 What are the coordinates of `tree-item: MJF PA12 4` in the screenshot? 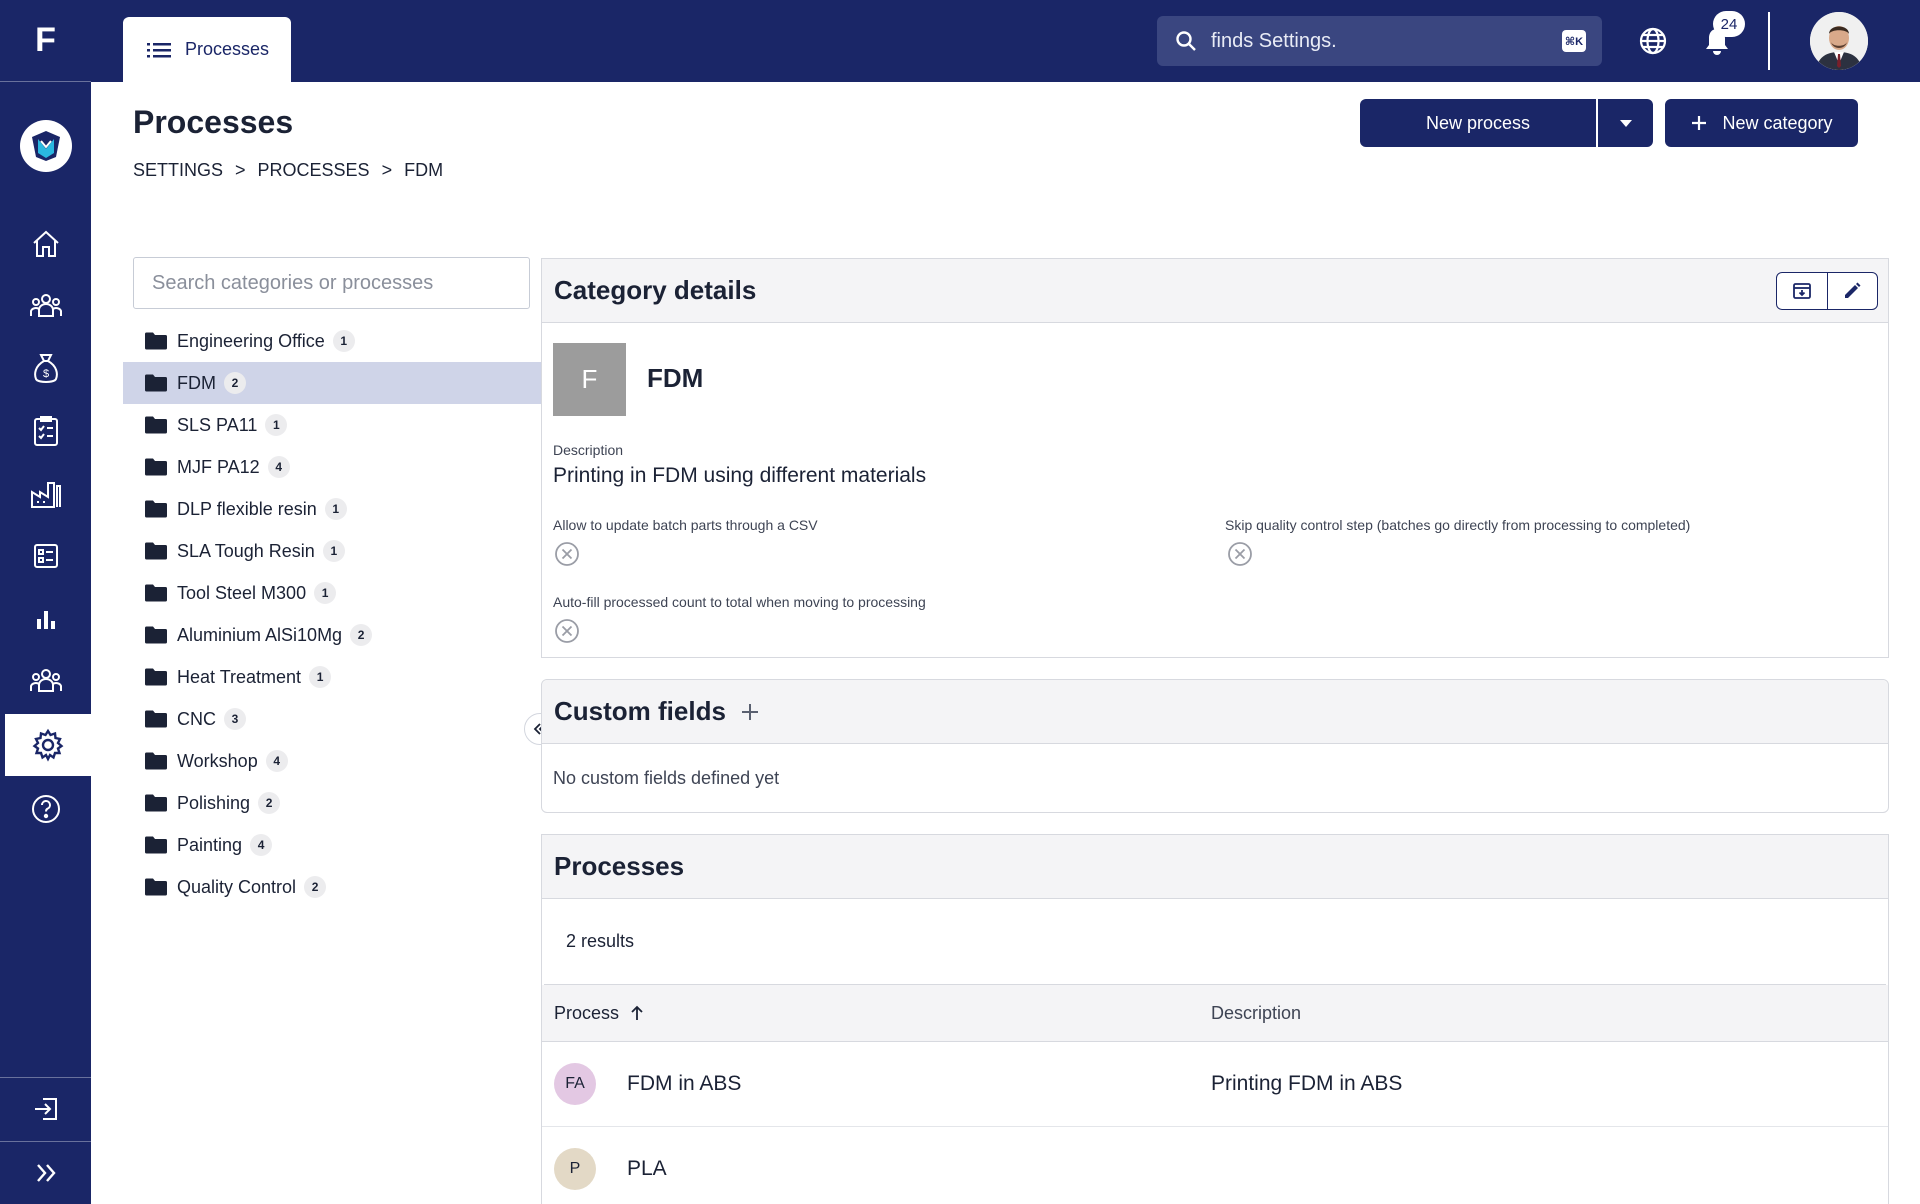 It's located at (332, 467).